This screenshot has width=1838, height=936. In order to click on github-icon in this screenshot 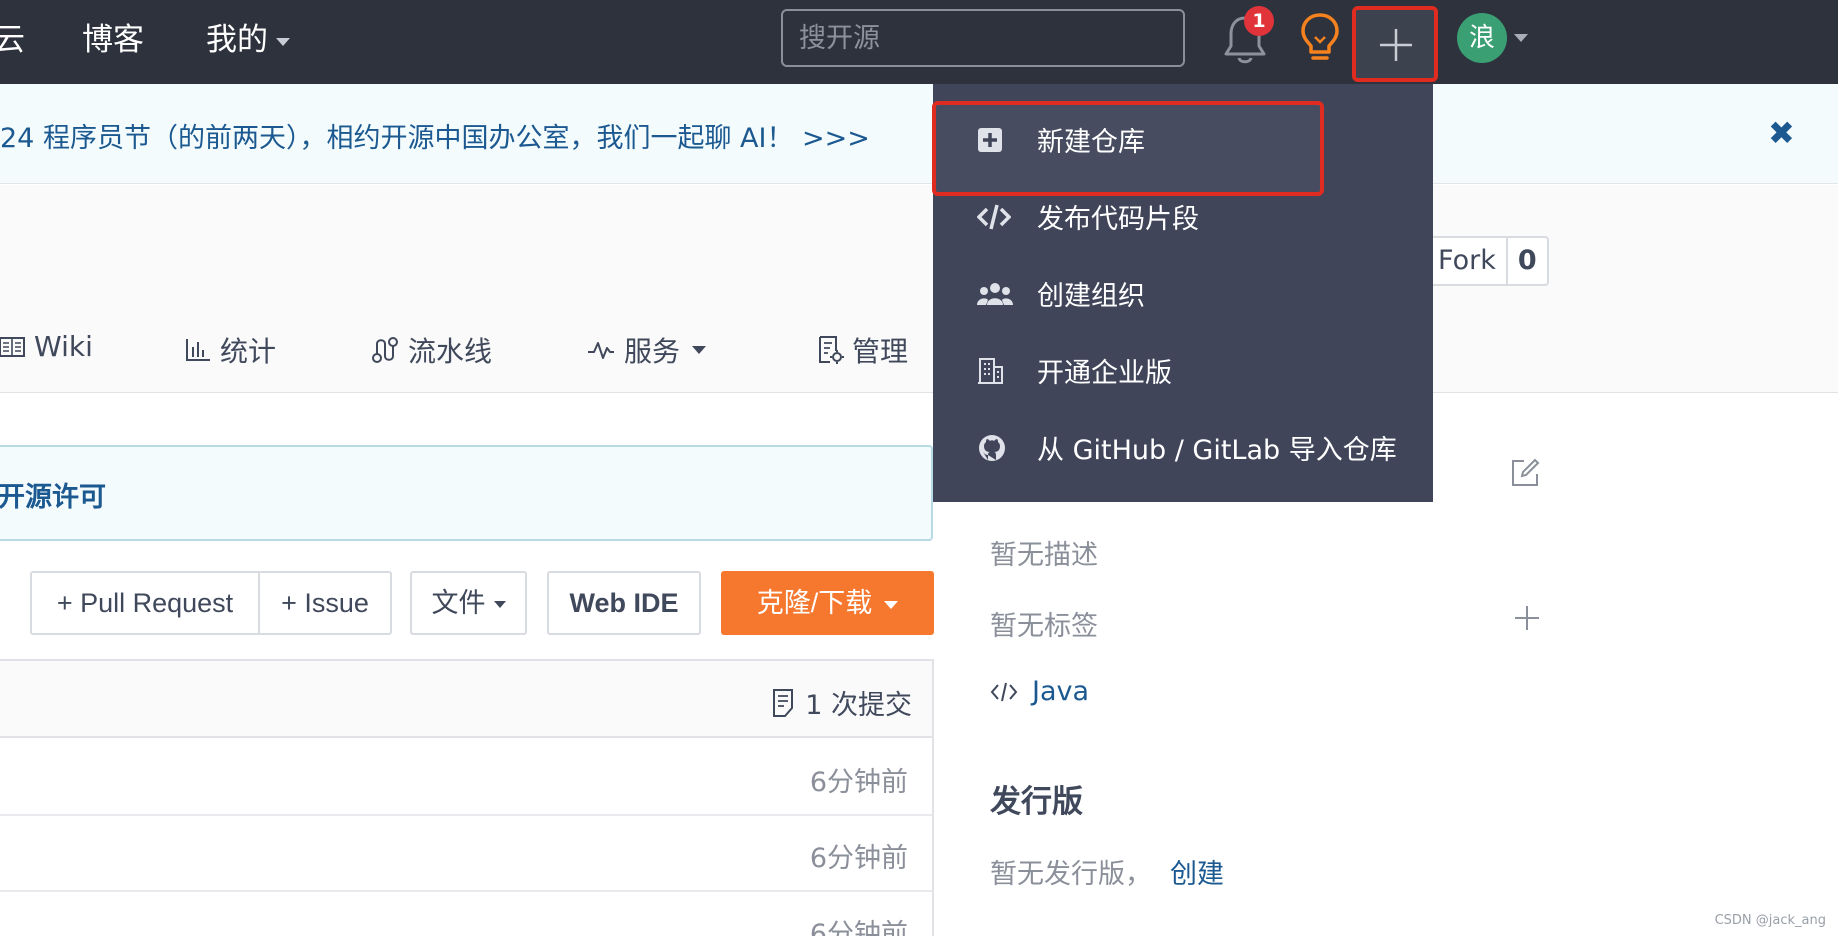, I will do `click(992, 447)`.